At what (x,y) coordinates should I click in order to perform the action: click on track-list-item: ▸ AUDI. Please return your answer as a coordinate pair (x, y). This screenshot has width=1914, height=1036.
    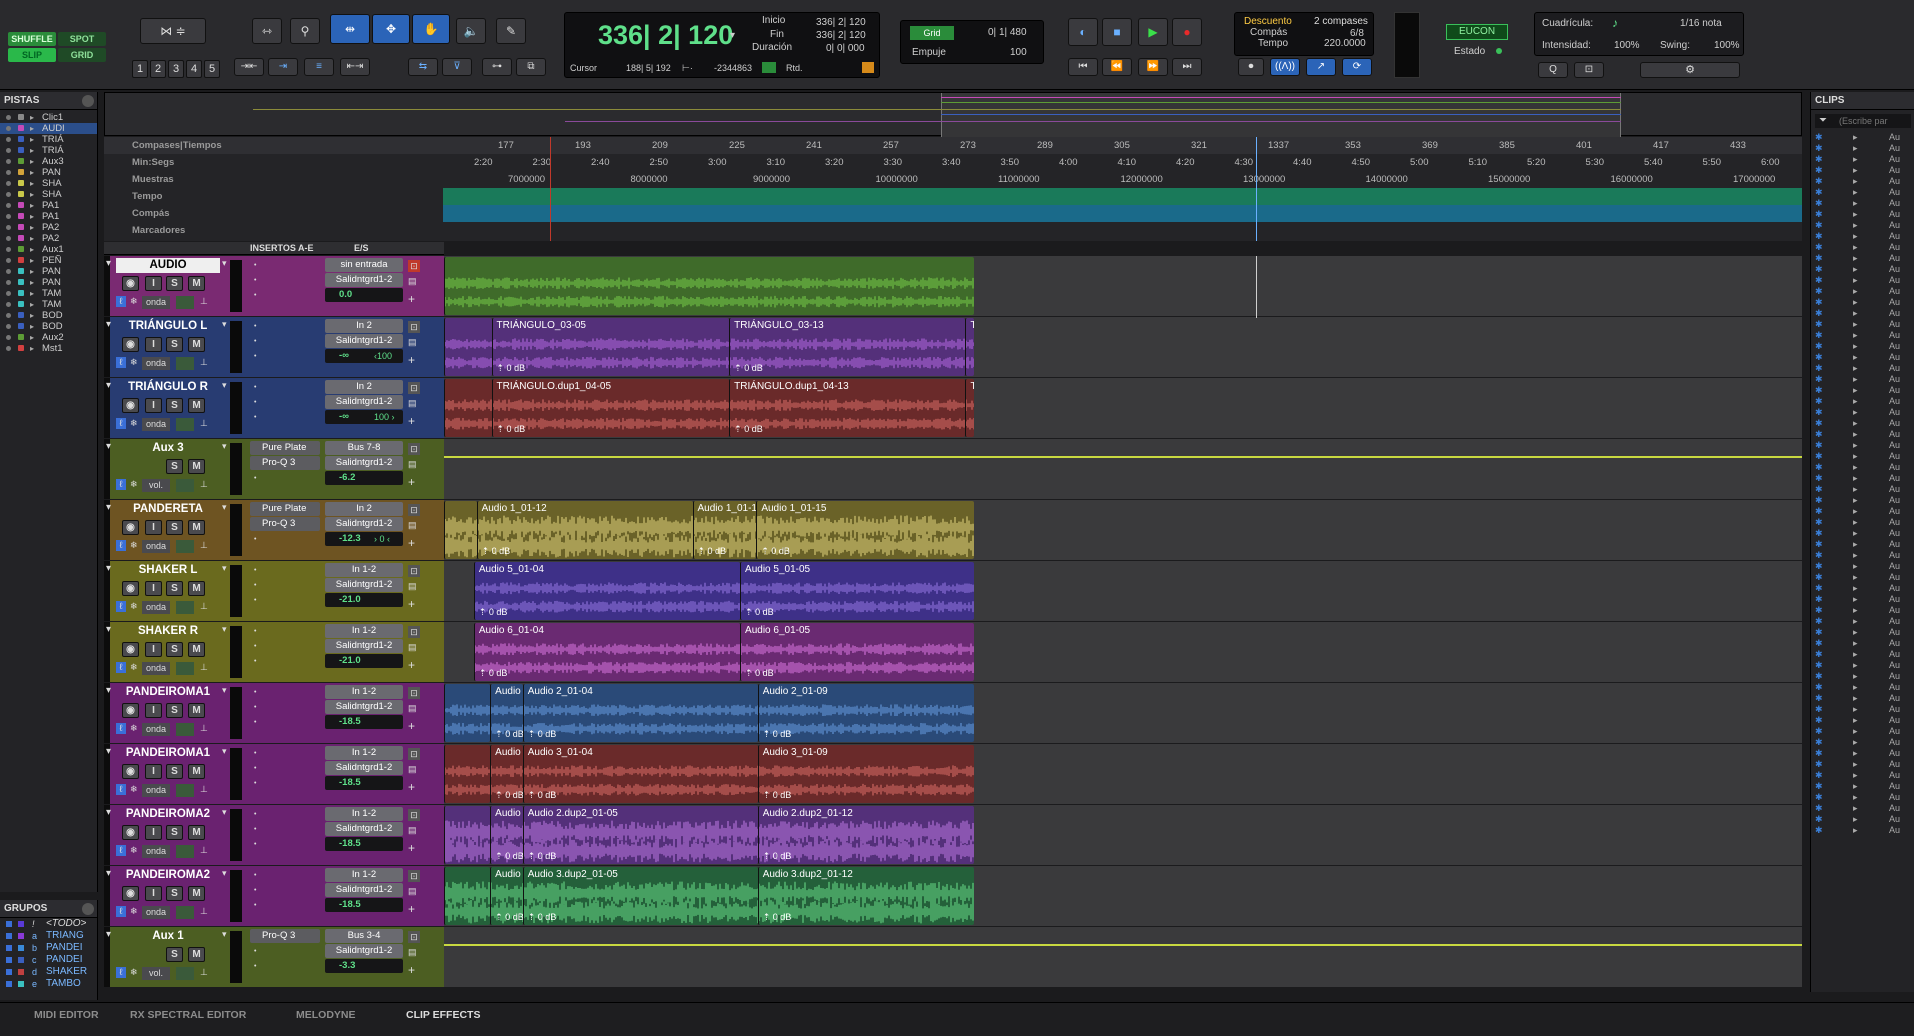
    Looking at the image, I should click on (48, 128).